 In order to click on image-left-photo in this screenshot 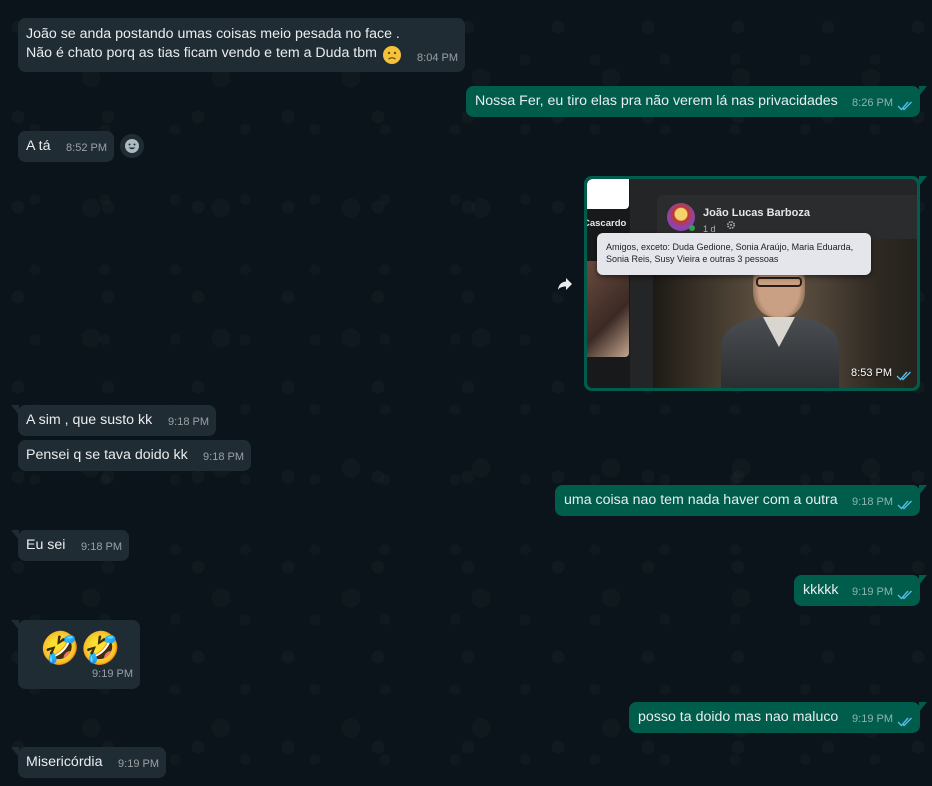, I will do `click(608, 309)`.